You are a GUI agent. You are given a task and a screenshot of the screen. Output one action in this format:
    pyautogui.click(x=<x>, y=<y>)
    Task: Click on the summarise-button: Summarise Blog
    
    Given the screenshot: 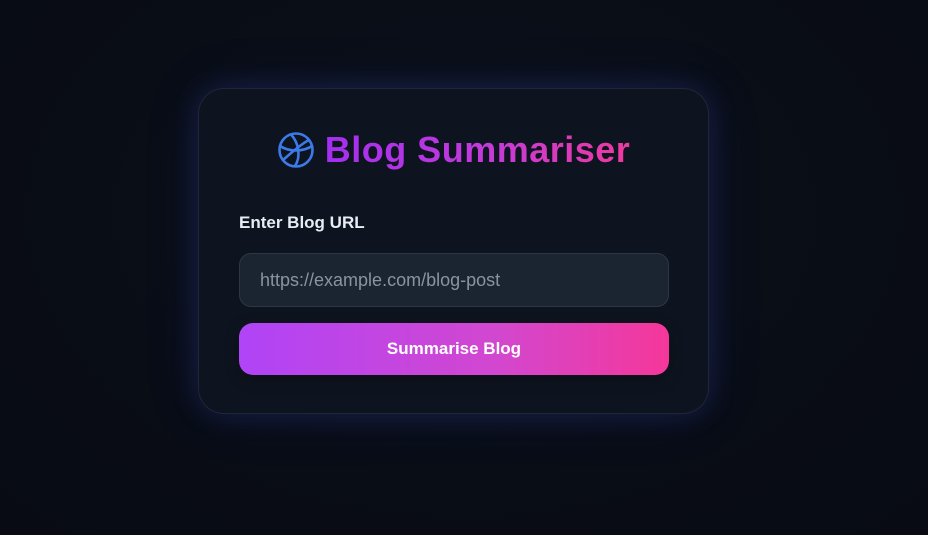 What is the action you would take?
    pyautogui.click(x=454, y=349)
    